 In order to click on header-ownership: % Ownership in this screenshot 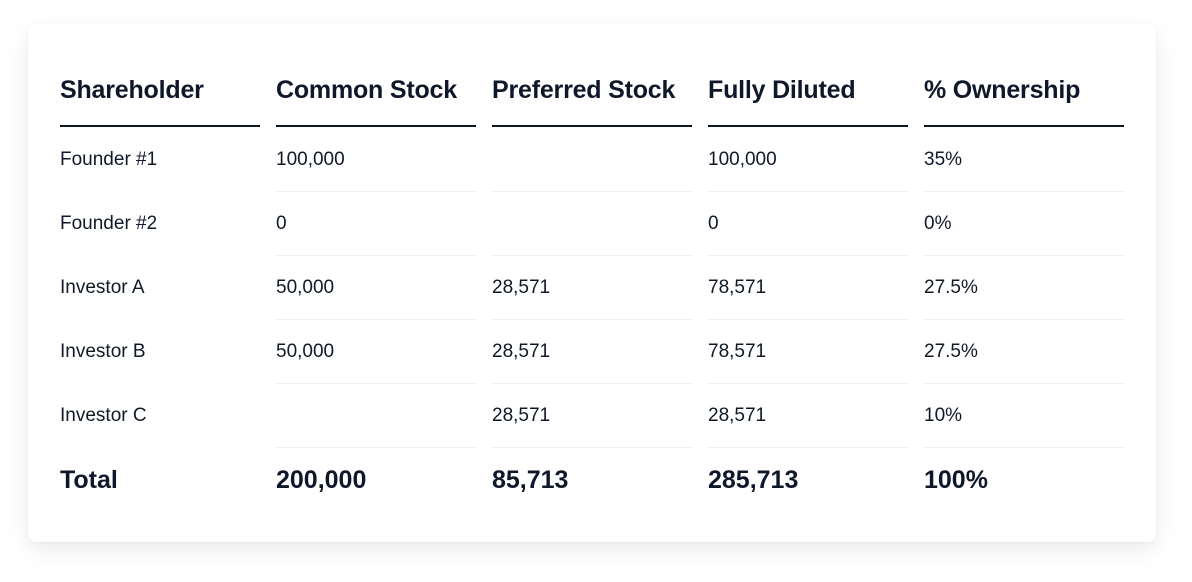, I will do `click(1002, 90)`.